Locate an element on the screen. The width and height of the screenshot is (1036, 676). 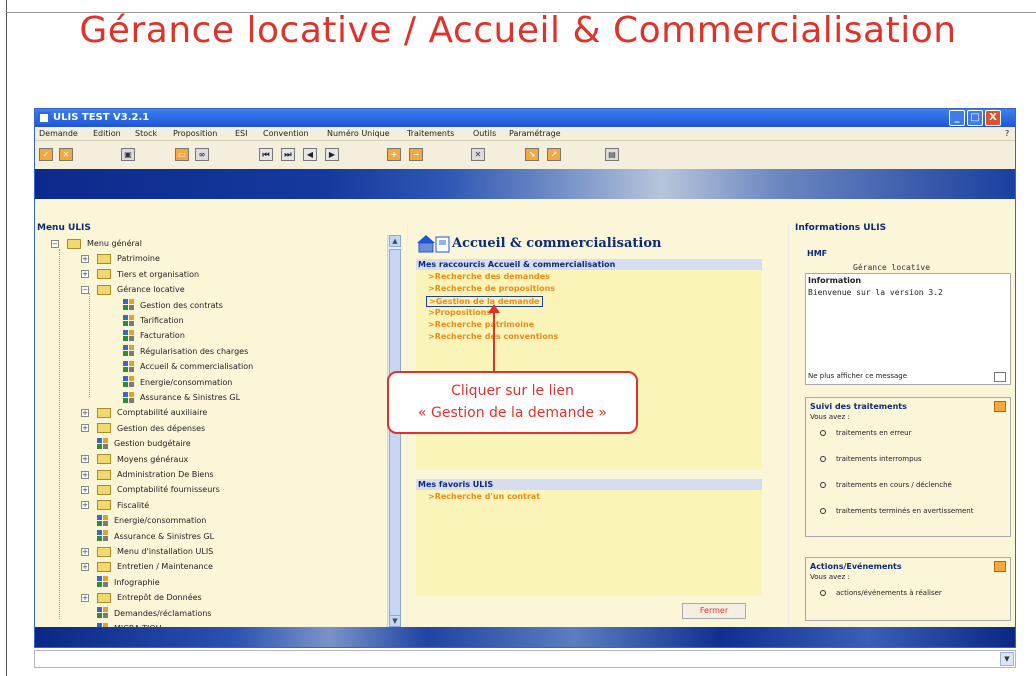
open-folder-icon: ▭ is located at coordinates (182, 154).